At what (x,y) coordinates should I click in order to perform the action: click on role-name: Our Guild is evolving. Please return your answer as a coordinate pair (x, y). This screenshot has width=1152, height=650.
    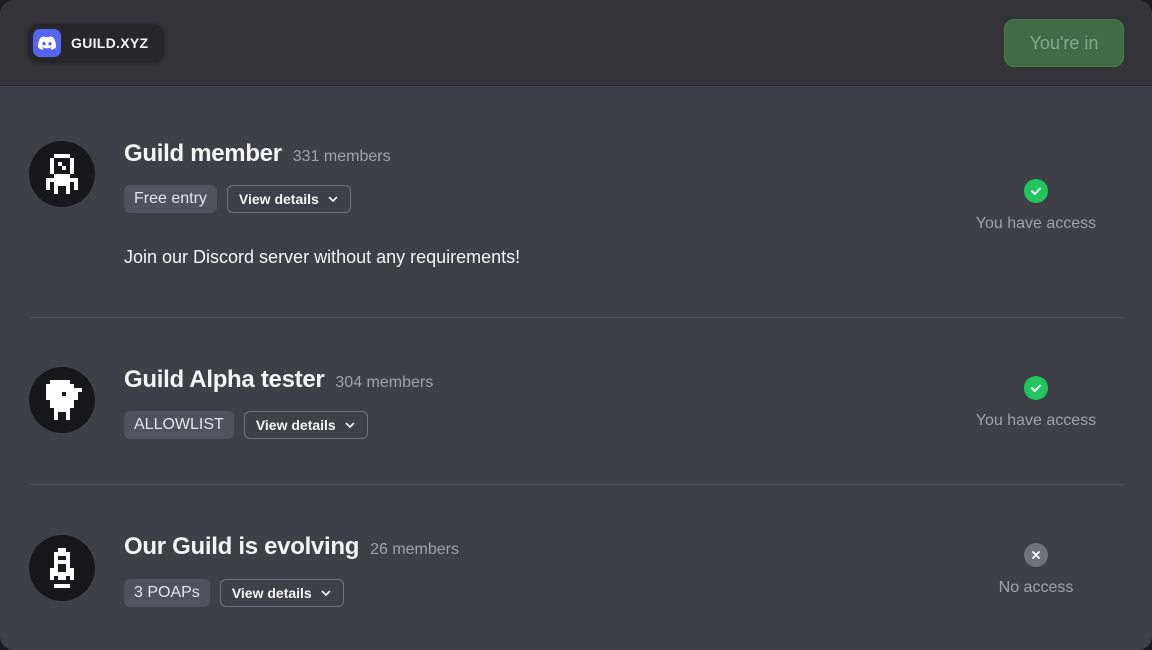
    Looking at the image, I should click on (242, 546).